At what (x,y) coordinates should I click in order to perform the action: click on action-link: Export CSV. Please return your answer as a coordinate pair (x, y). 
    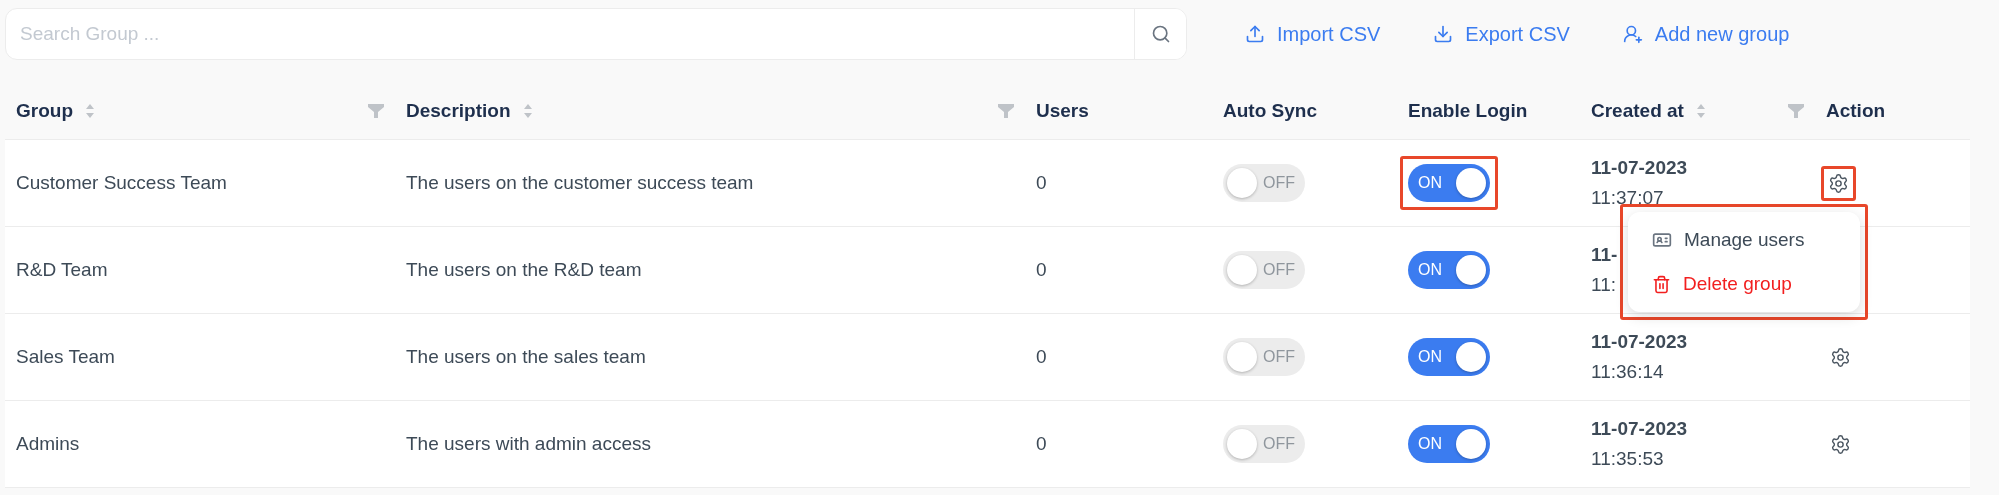
    Looking at the image, I should click on (1501, 34).